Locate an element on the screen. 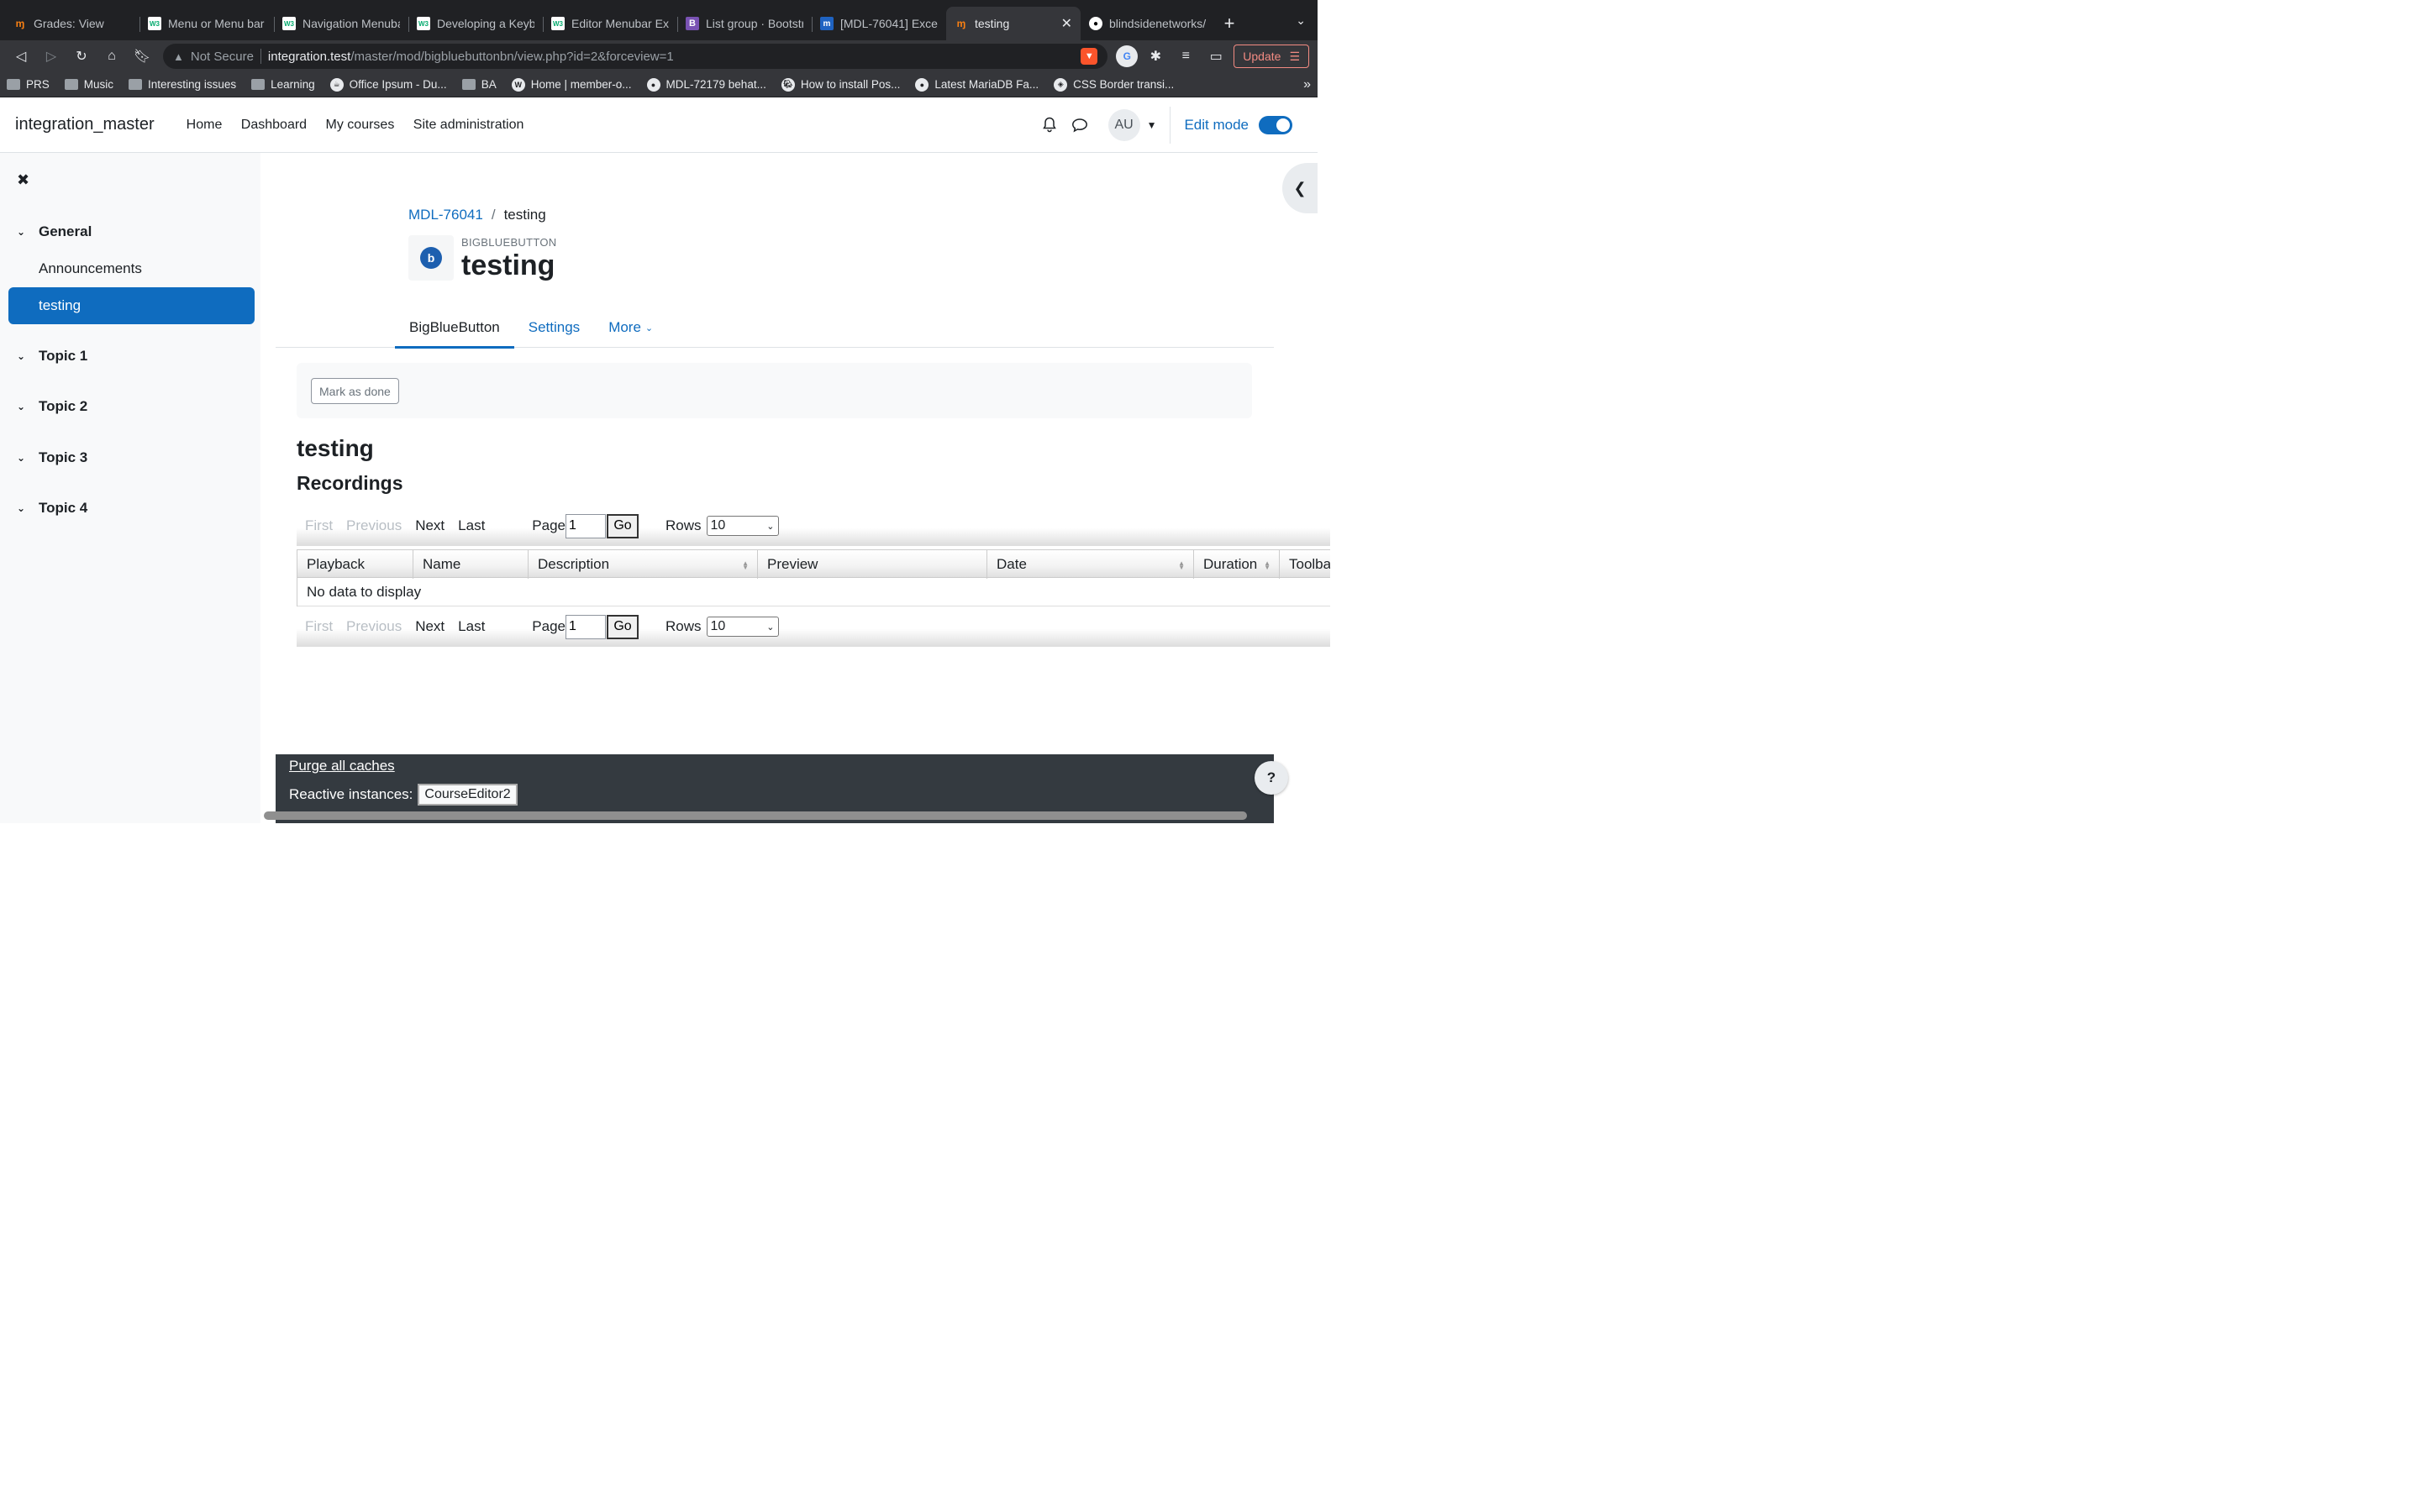 The image size is (2420, 1512). nav-dashboard: Dashboard is located at coordinates (274, 125).